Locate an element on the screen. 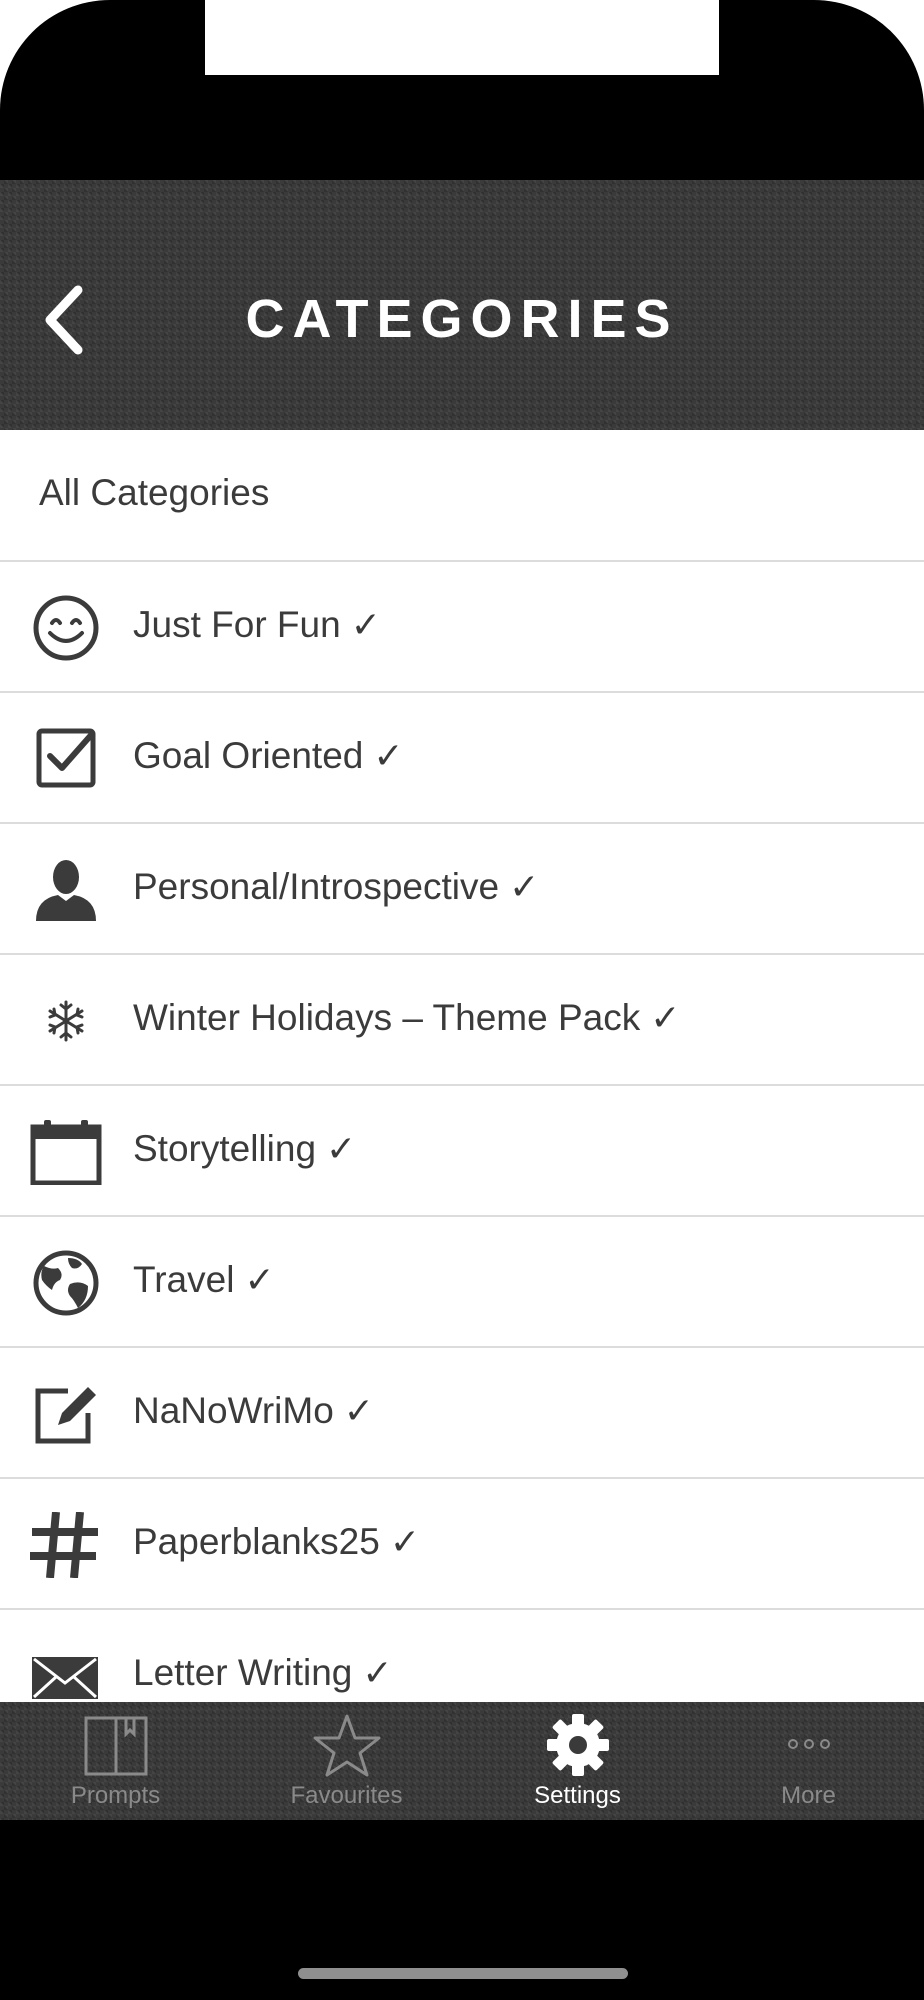 This screenshot has height=2000, width=924. more-dots-icon is located at coordinates (809, 1745).